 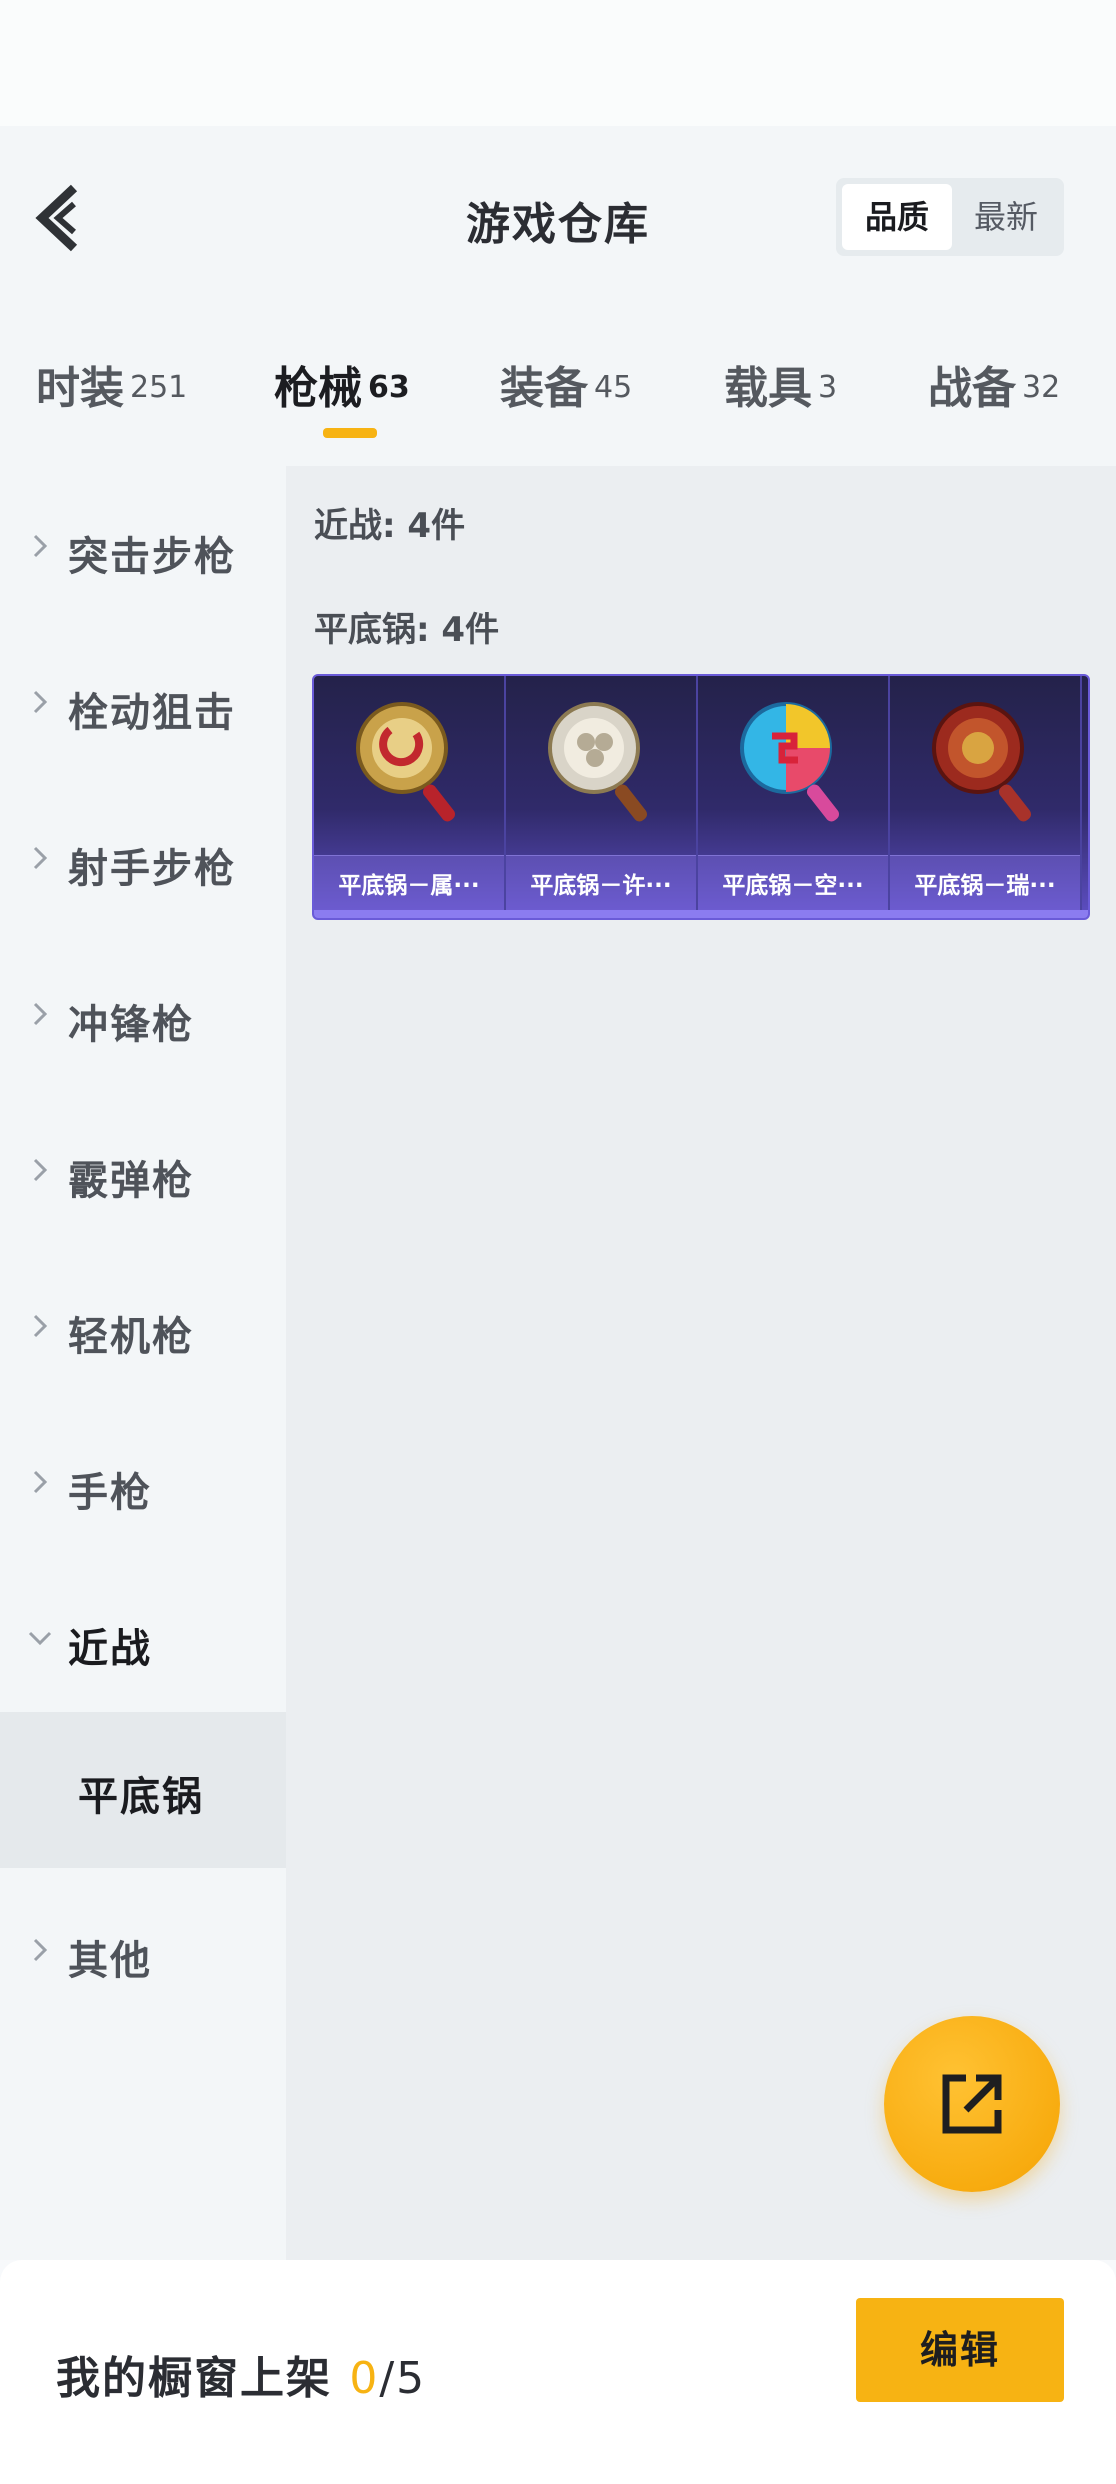 I want to click on sidebar-item-label: 其他, so click(x=110, y=1961).